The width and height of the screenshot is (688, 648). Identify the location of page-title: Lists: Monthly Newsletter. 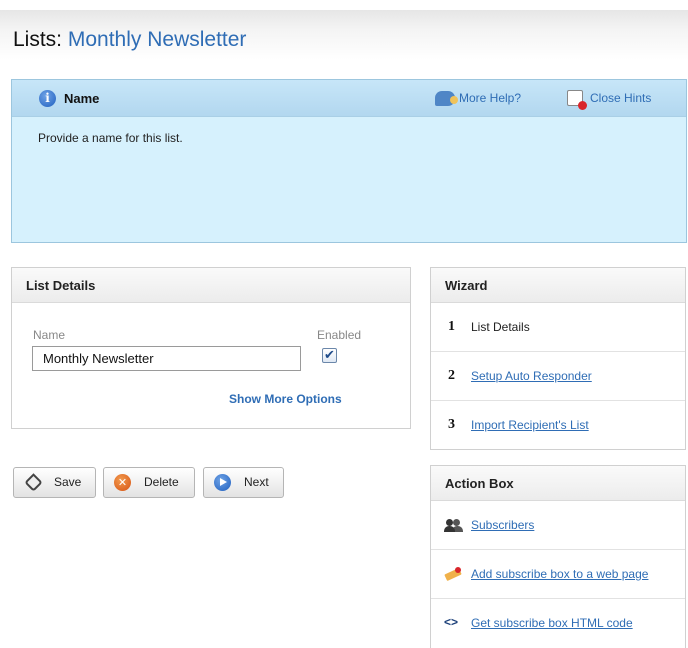
(129, 40).